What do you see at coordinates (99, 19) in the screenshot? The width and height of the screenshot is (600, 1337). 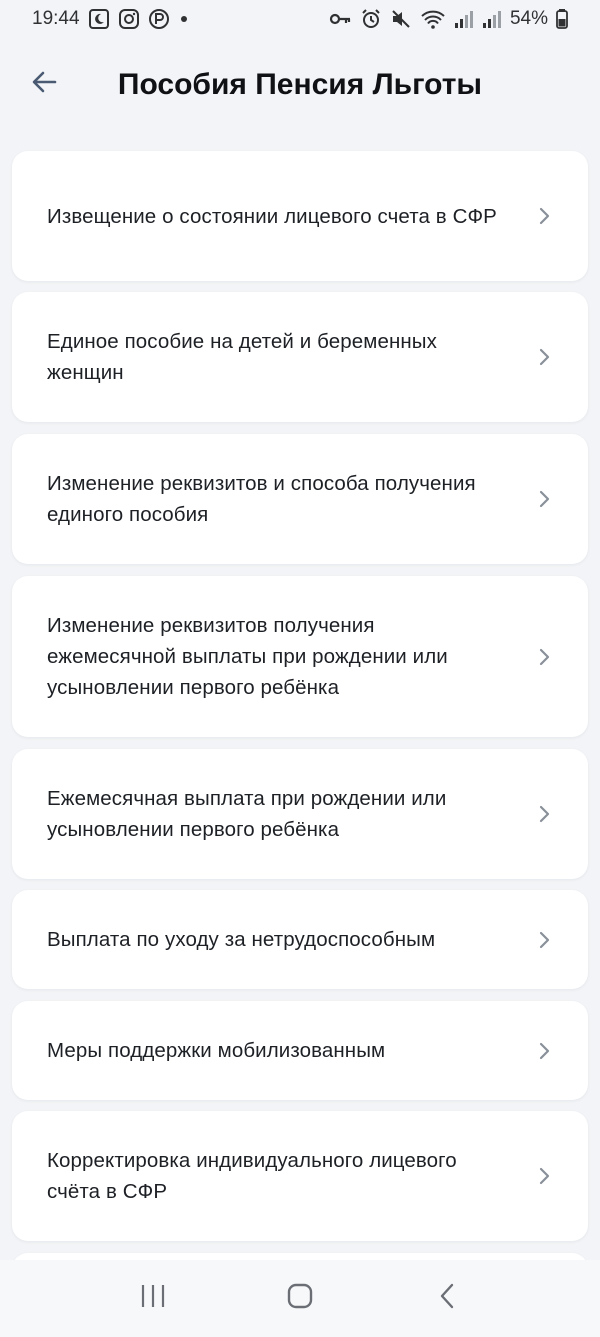 I see `night-mode-icon` at bounding box center [99, 19].